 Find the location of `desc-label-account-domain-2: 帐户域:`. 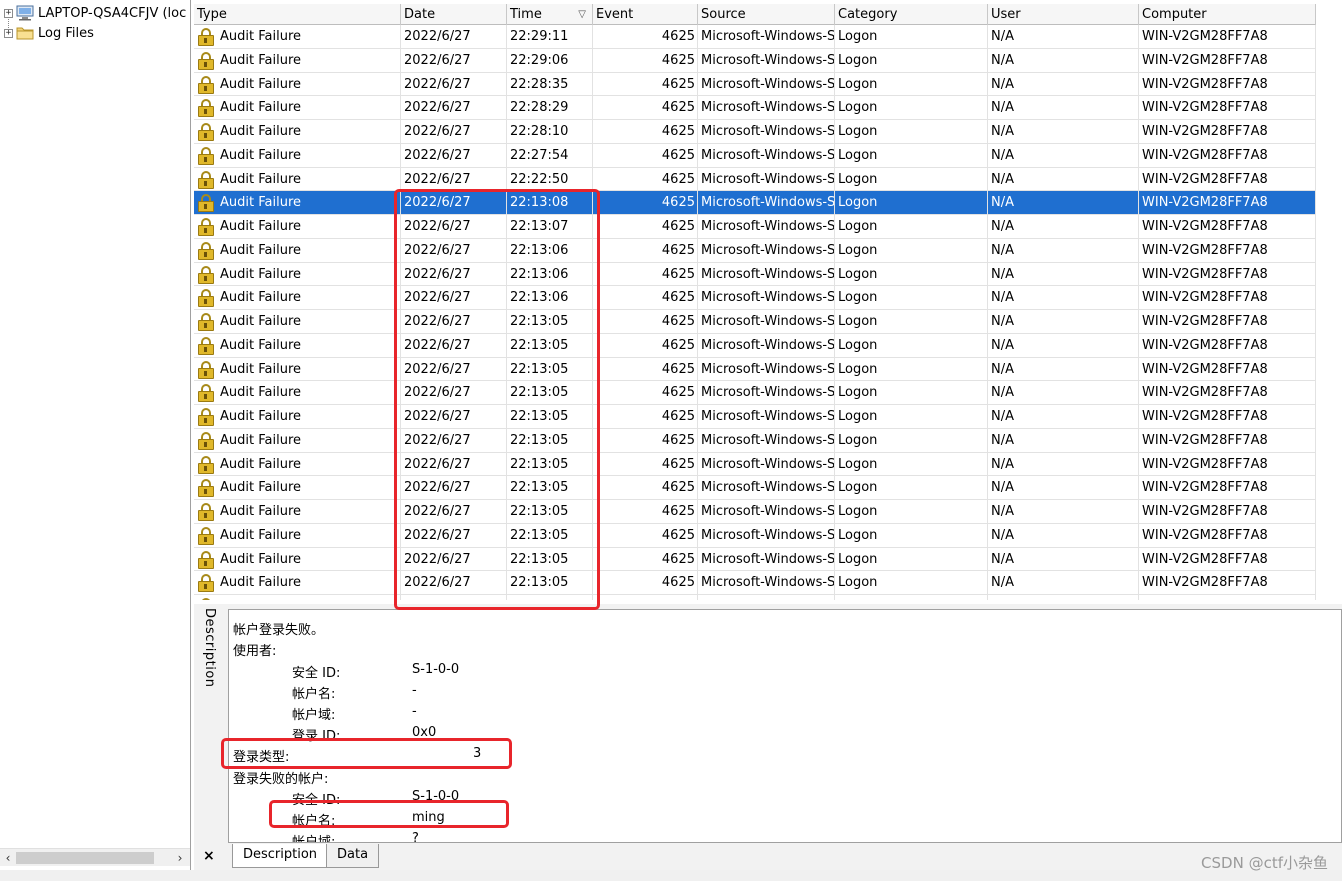

desc-label-account-domain-2: 帐户域: is located at coordinates (314, 839).